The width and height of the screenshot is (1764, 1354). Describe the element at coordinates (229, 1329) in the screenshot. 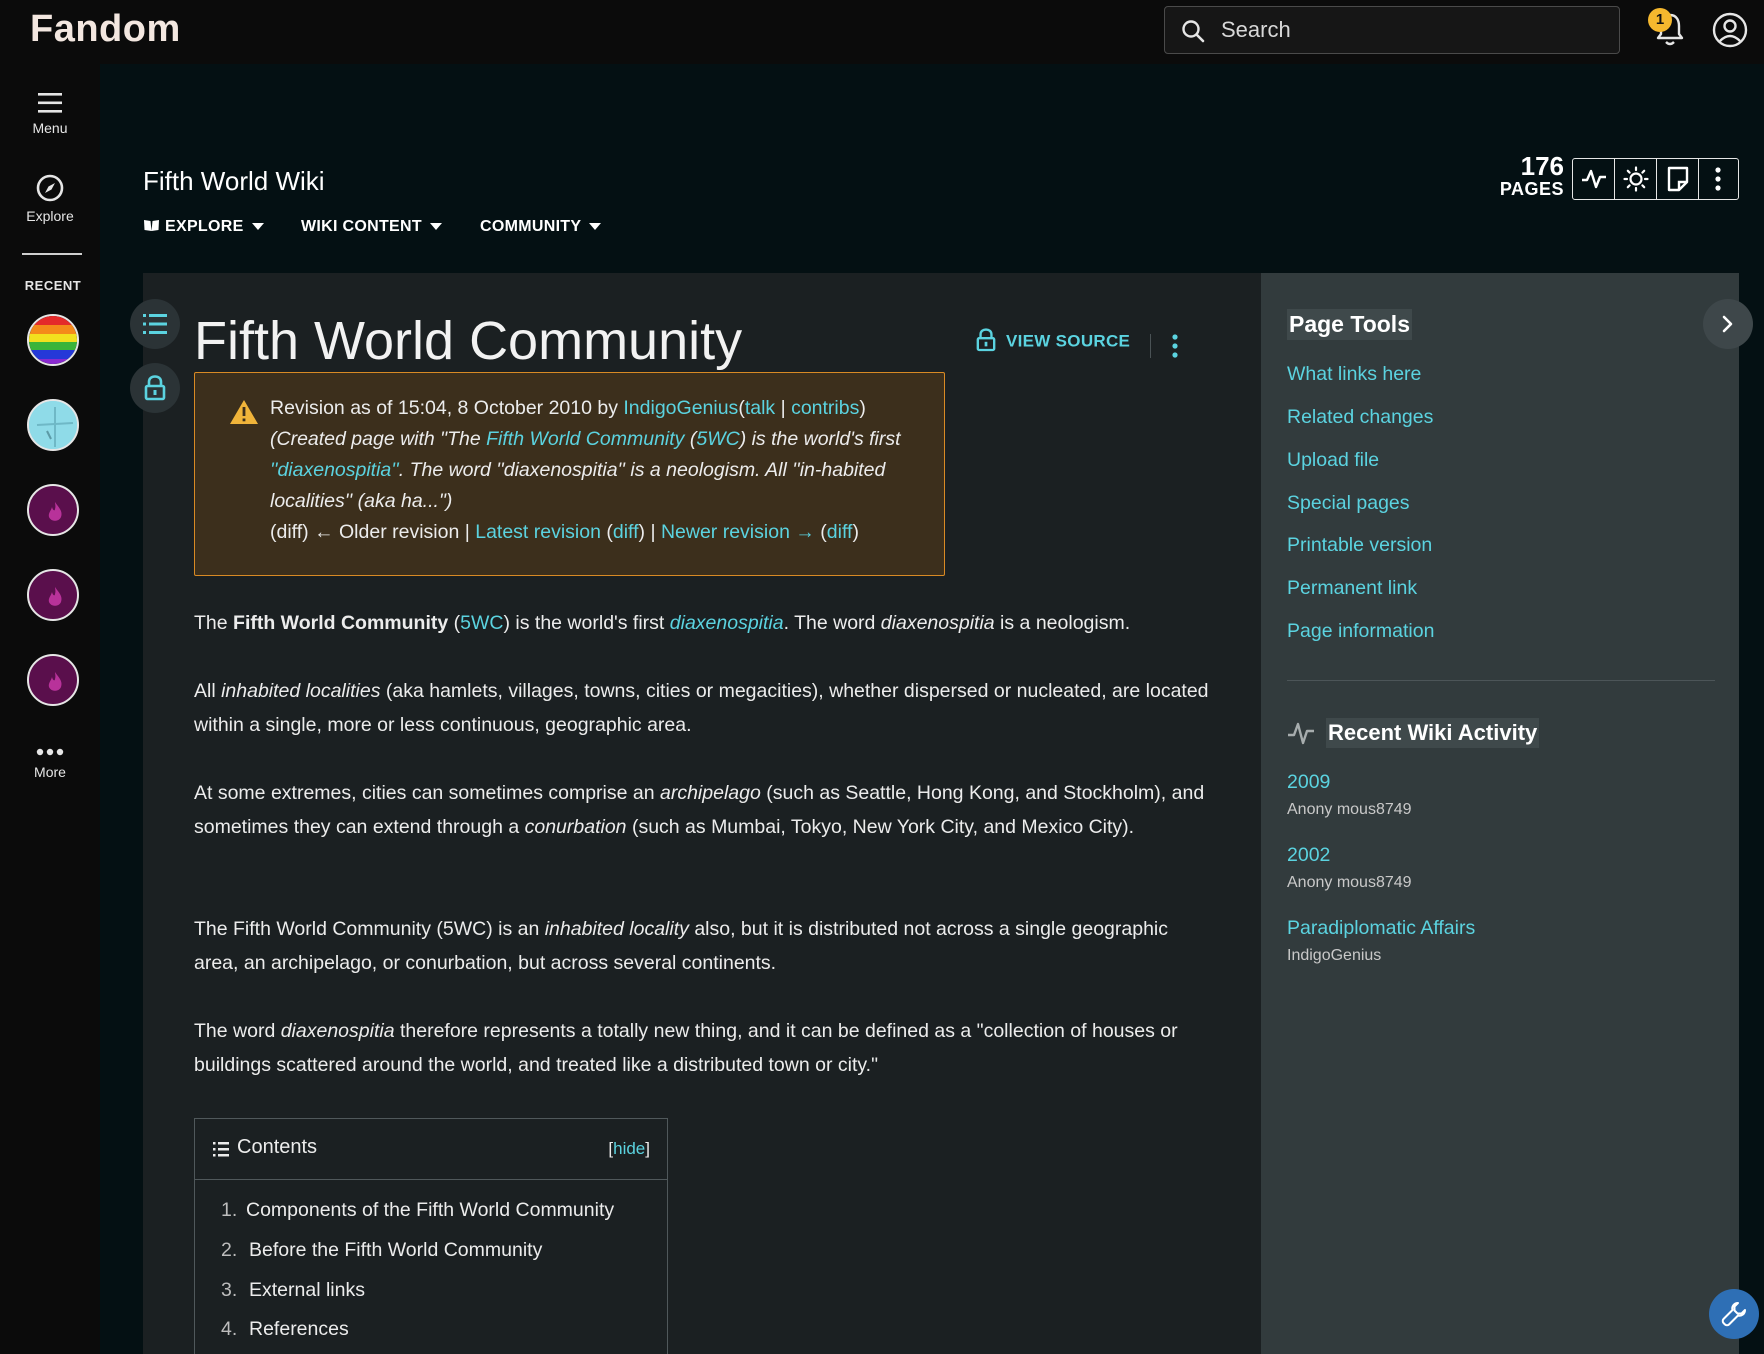

I see `toc-item-number: 4.` at that location.